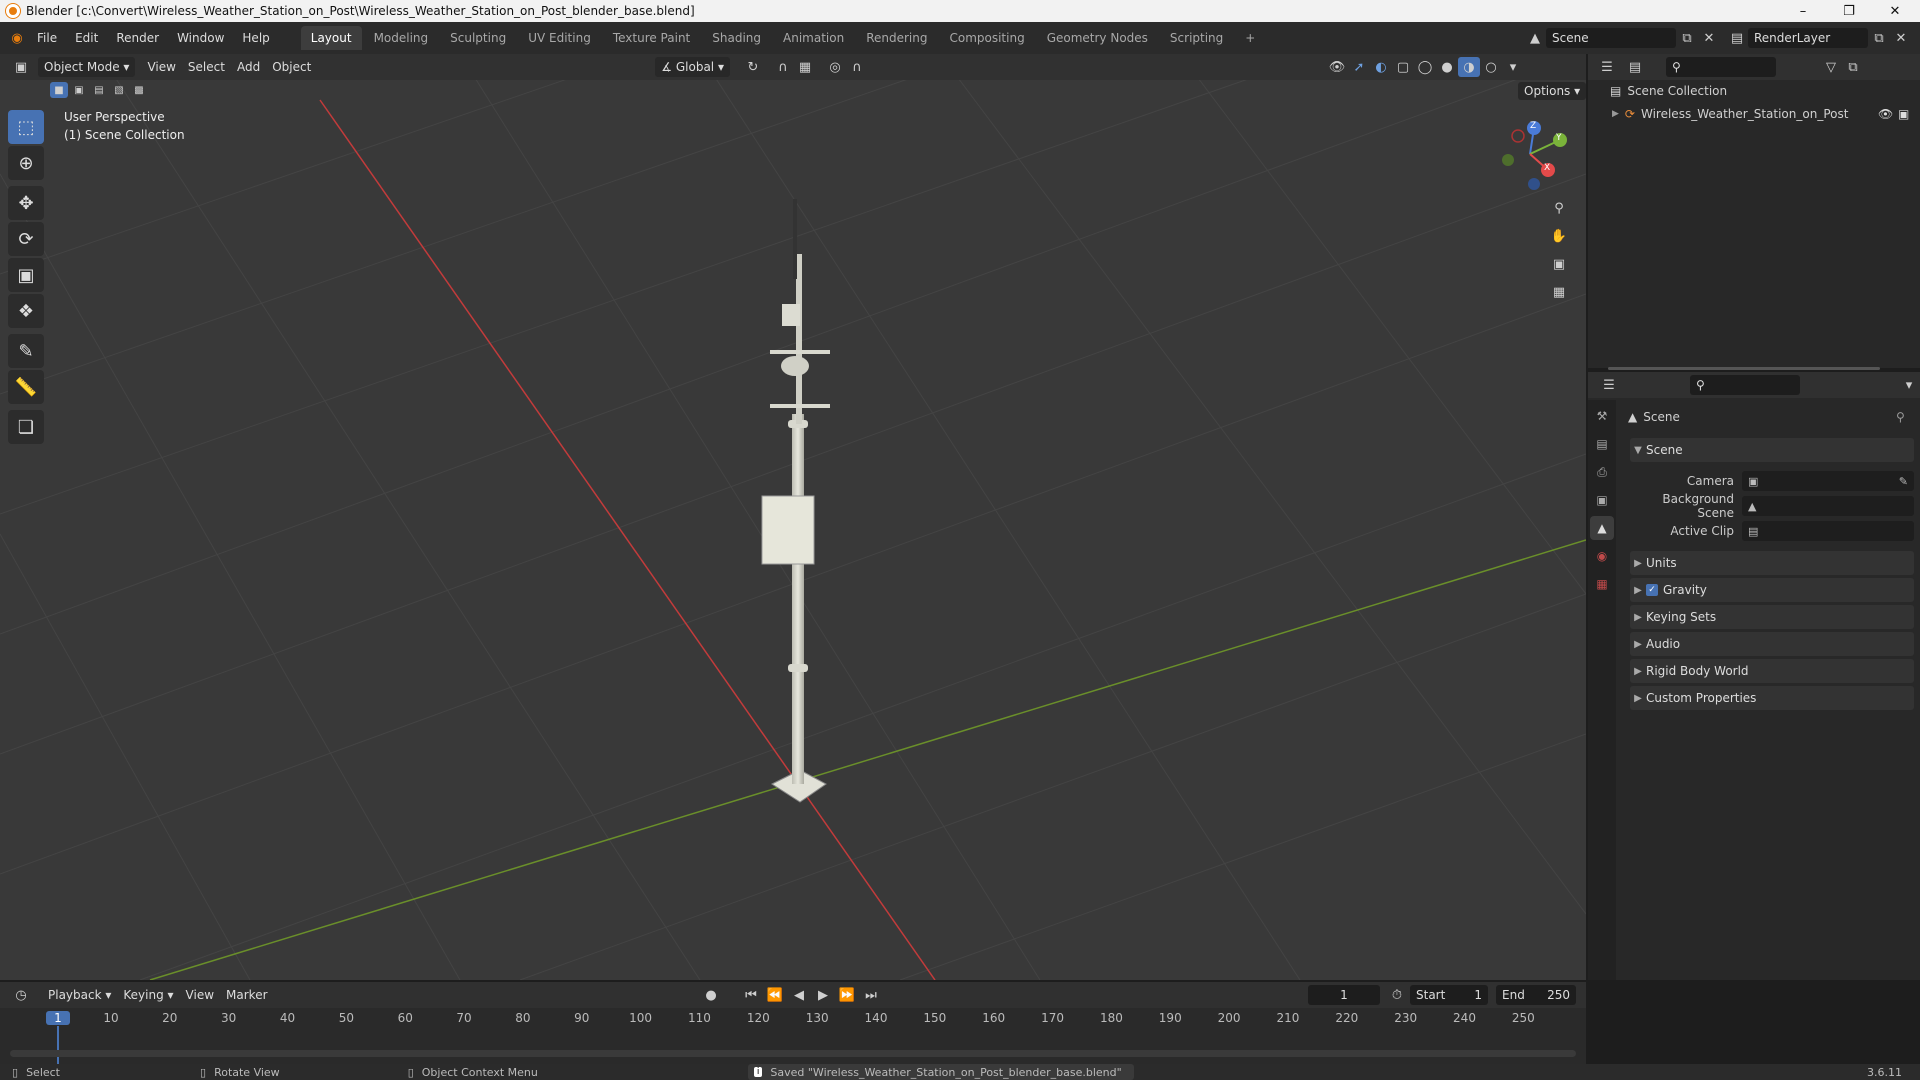 The image size is (1920, 1080). What do you see at coordinates (1721, 67) in the screenshot?
I see `outliner-search-input: ⚲` at bounding box center [1721, 67].